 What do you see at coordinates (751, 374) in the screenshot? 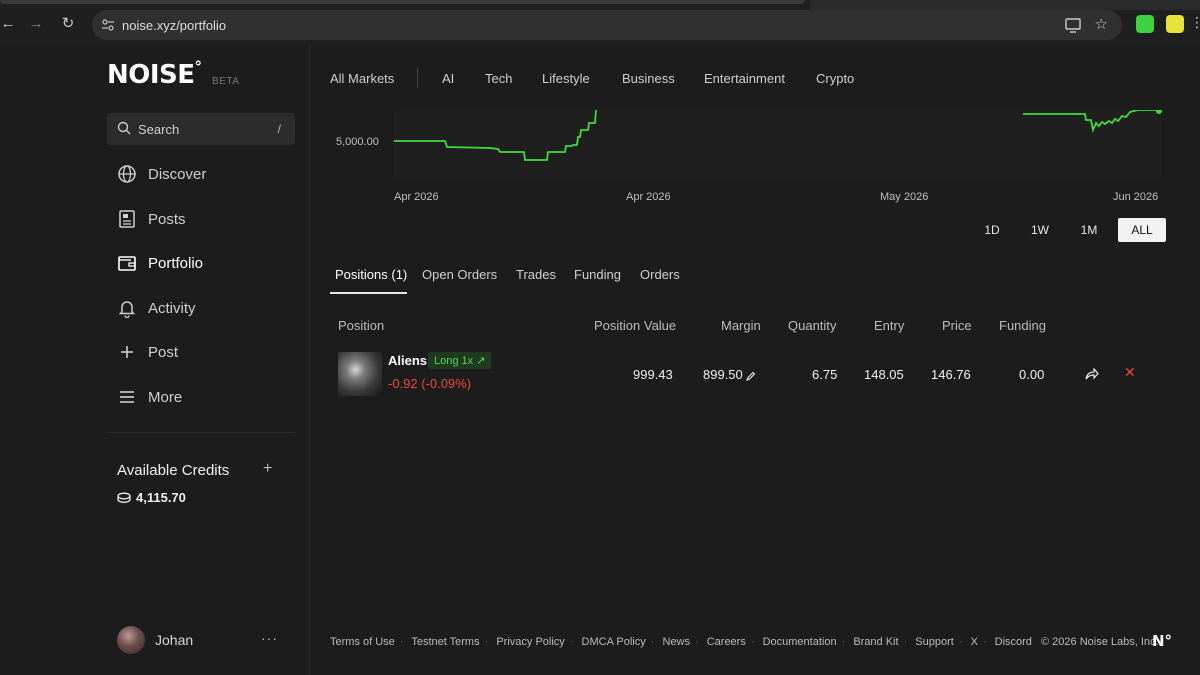
I see `edit-margin-pencil-icon` at bounding box center [751, 374].